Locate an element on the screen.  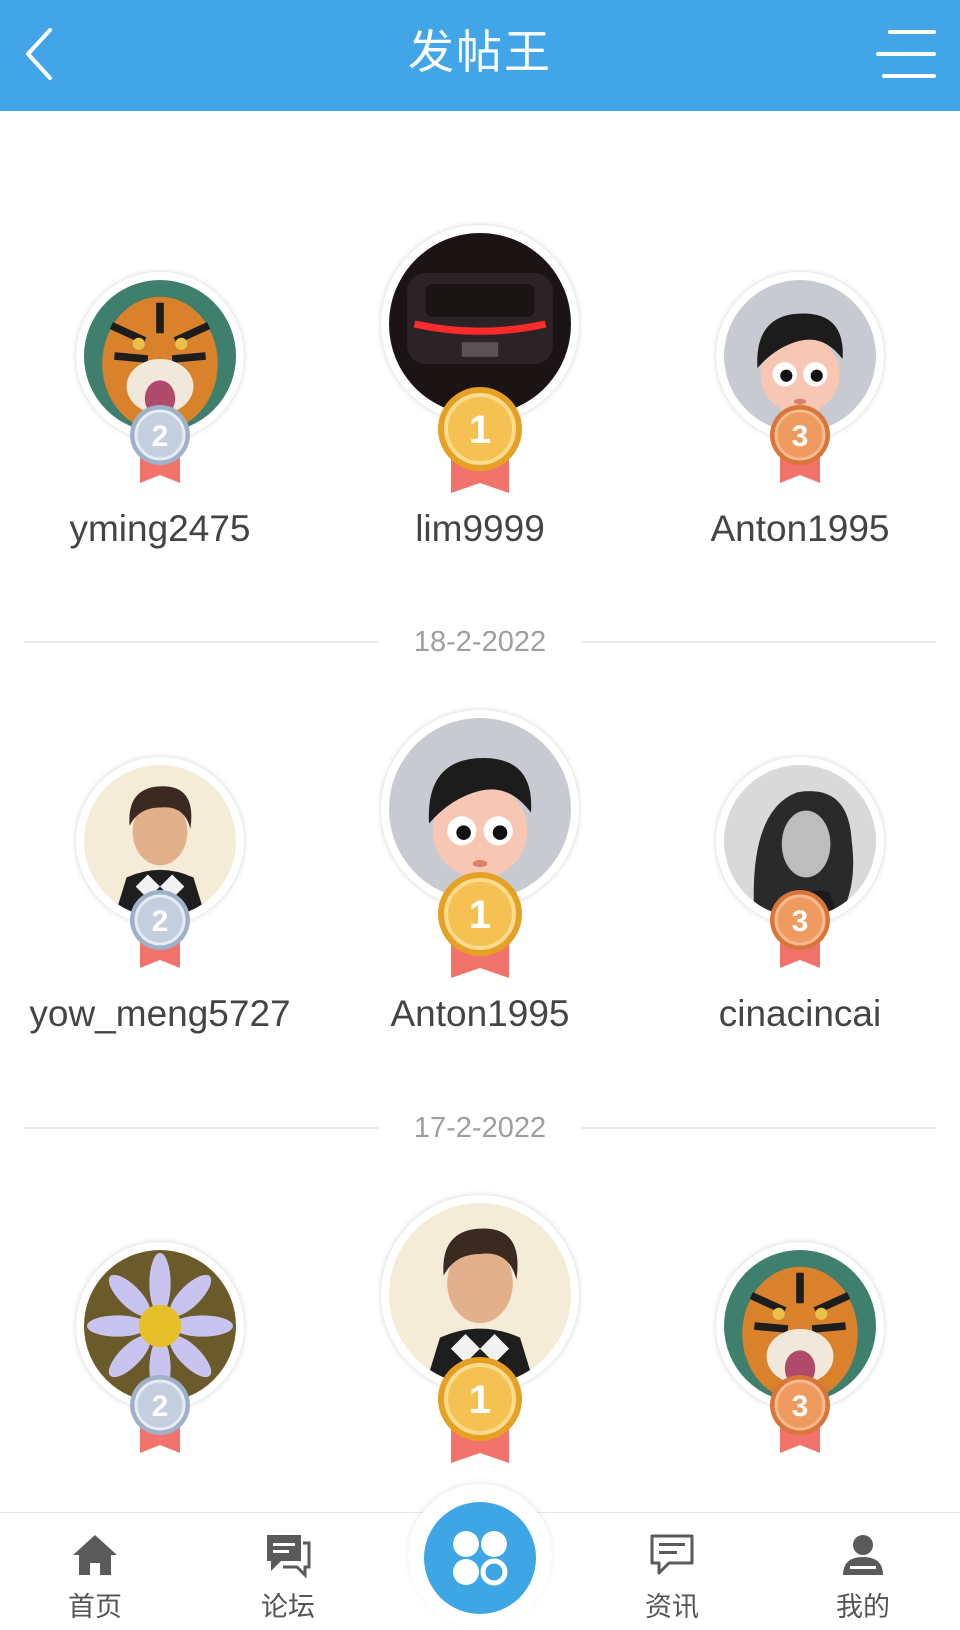
tab-me-label: 我的 is located at coordinates (863, 1607).